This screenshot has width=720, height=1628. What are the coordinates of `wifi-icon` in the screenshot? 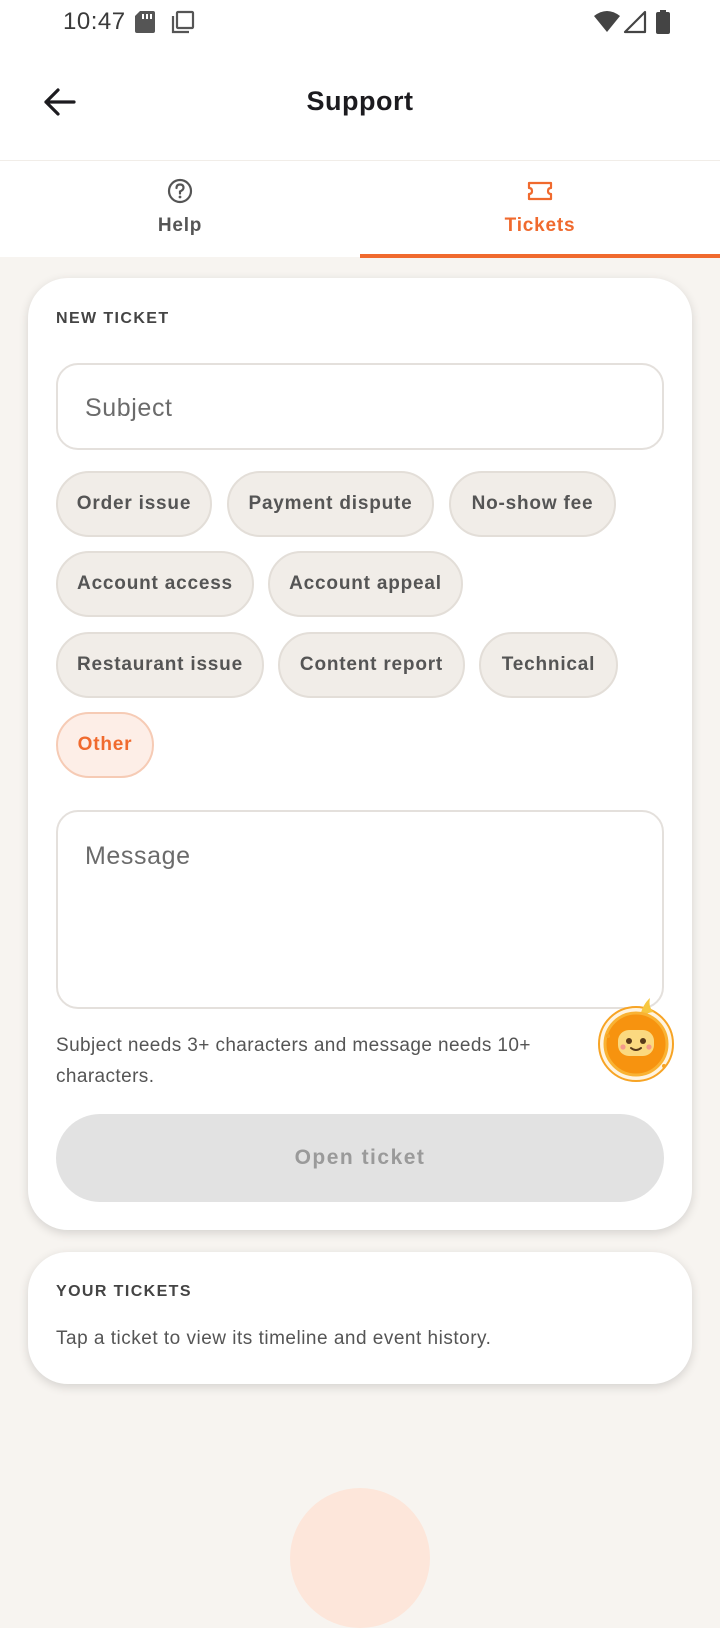 It's located at (607, 21).